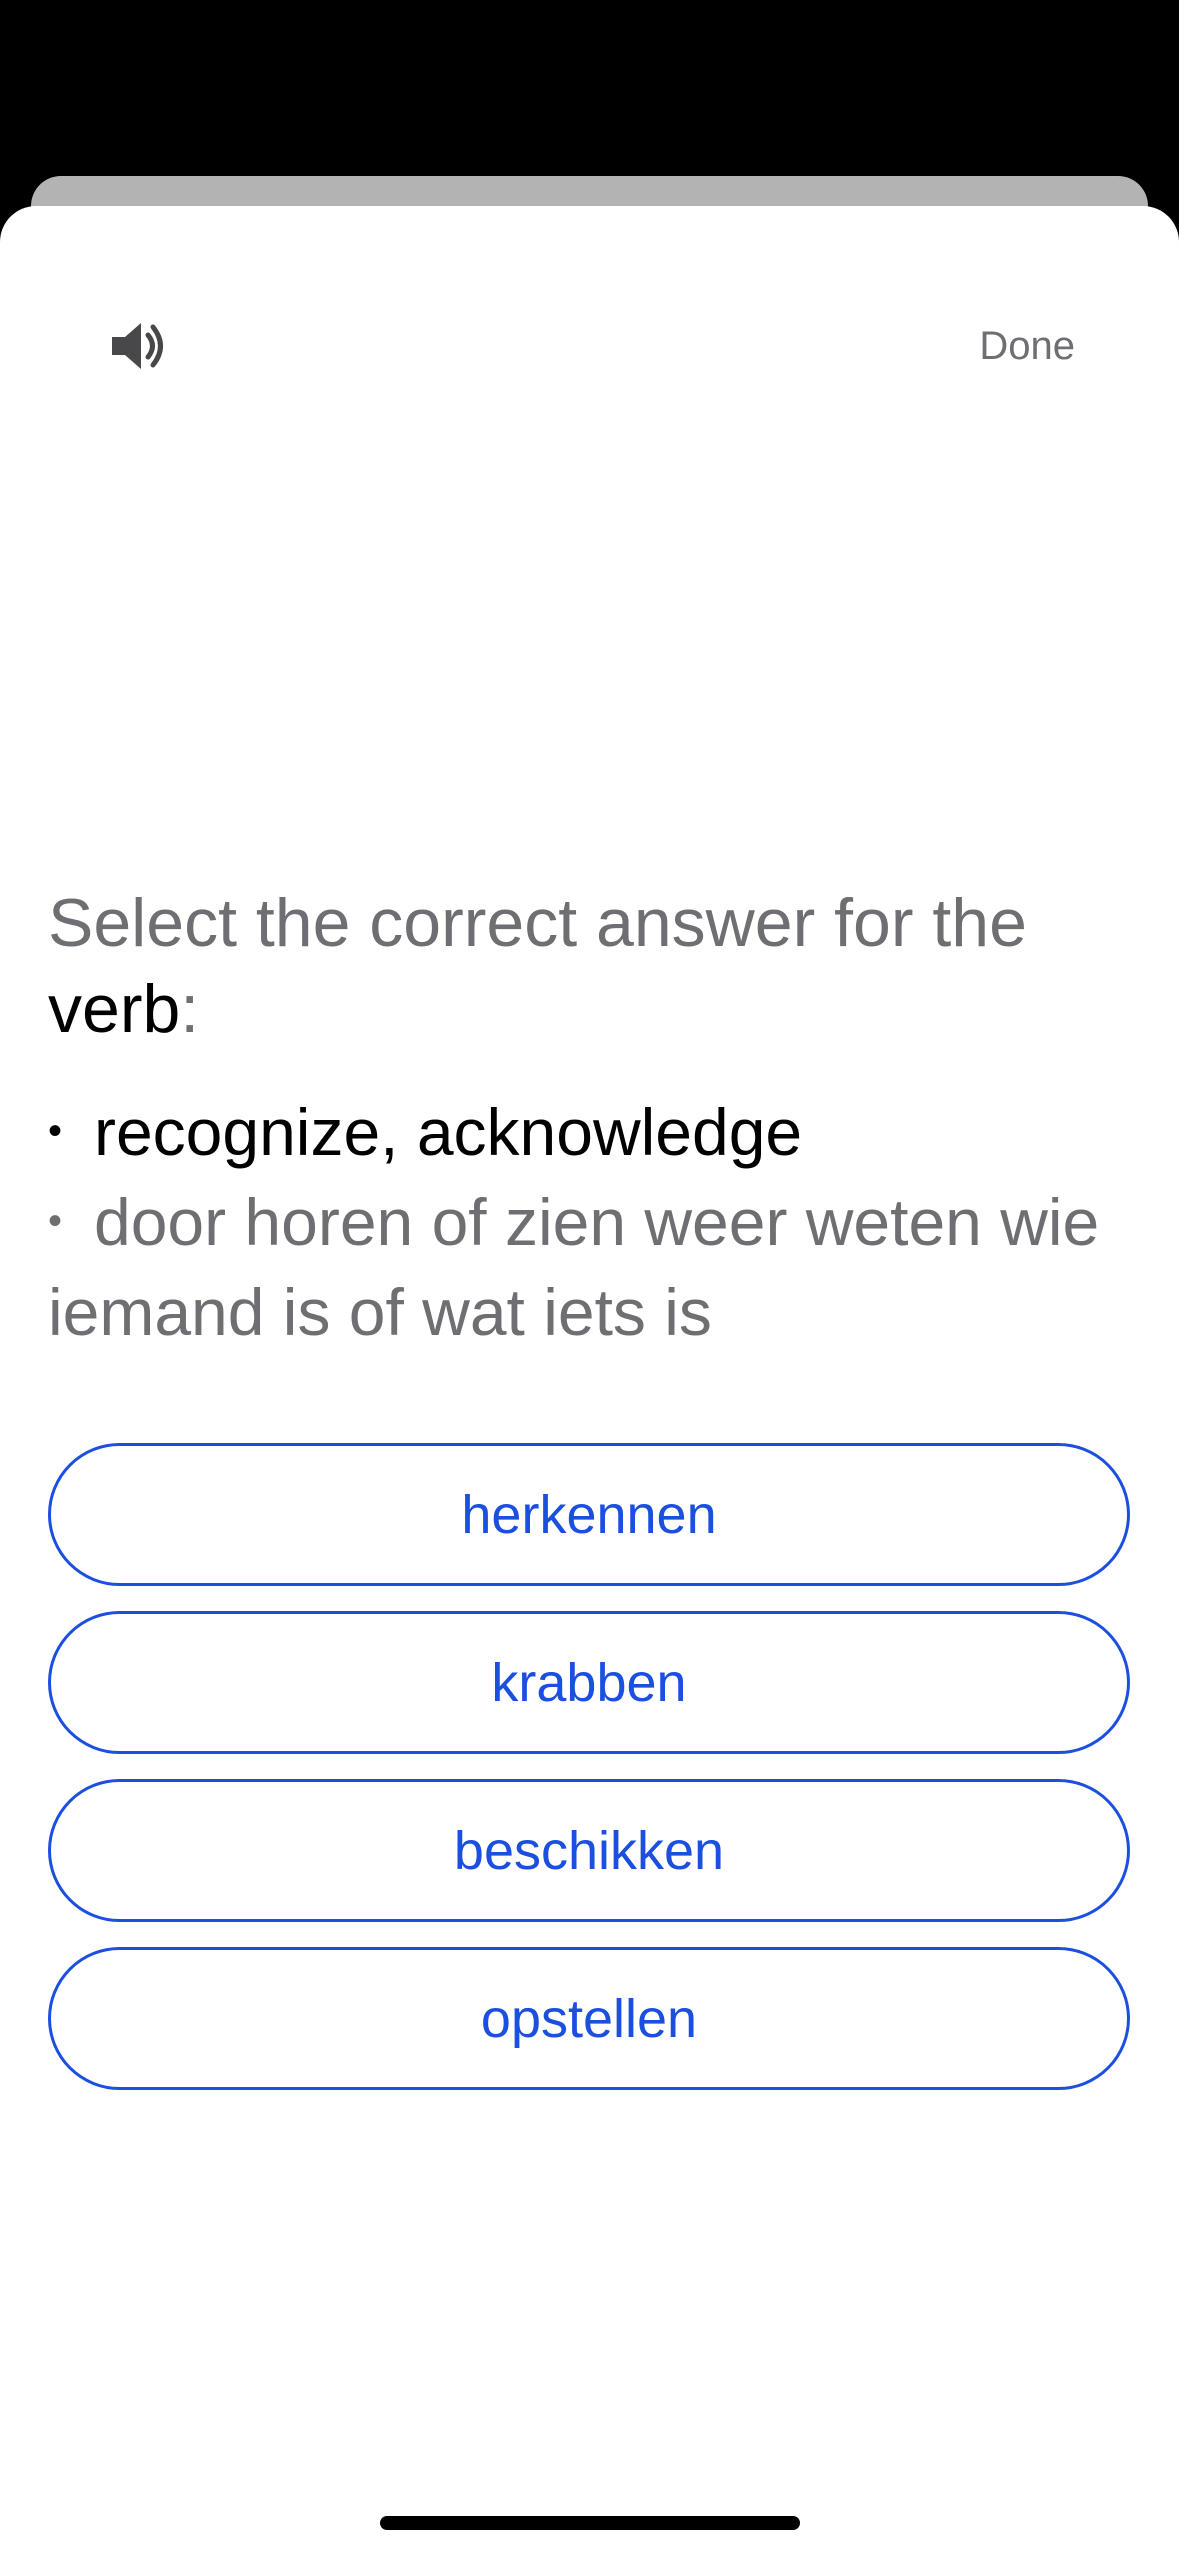 The height and width of the screenshot is (2556, 1179). Describe the element at coordinates (448, 1132) in the screenshot. I see `definition-english-text: recognize, acknowledge` at that location.